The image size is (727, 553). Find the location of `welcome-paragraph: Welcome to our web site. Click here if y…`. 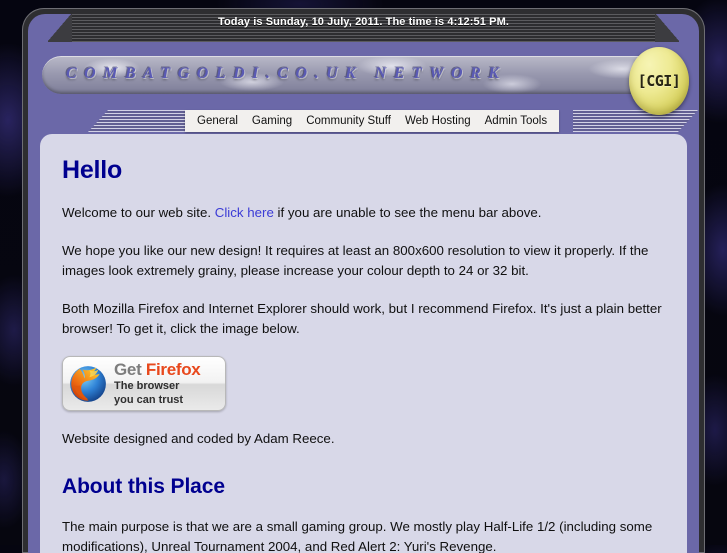

welcome-paragraph: Welcome to our web site. Click here if y… is located at coordinates (363, 213).